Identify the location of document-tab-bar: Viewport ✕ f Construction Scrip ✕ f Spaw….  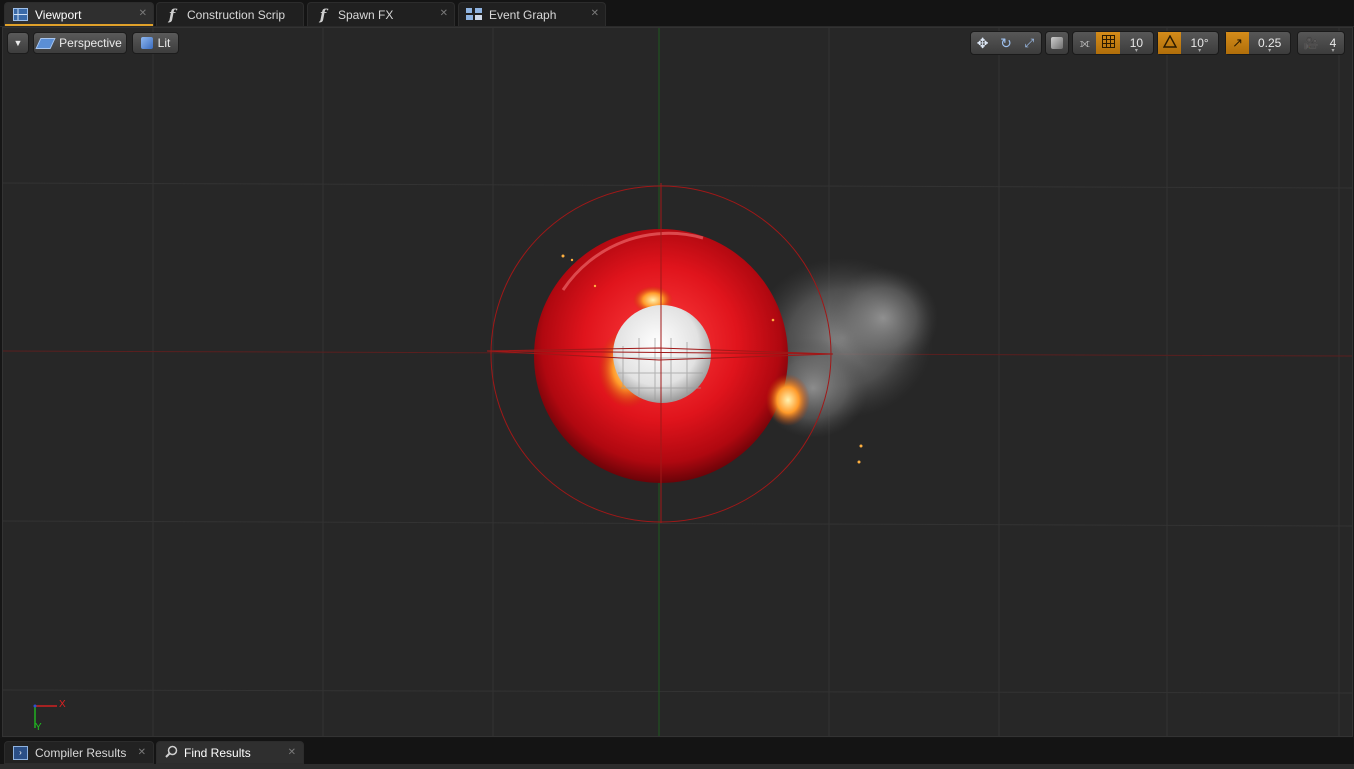
(677, 13).